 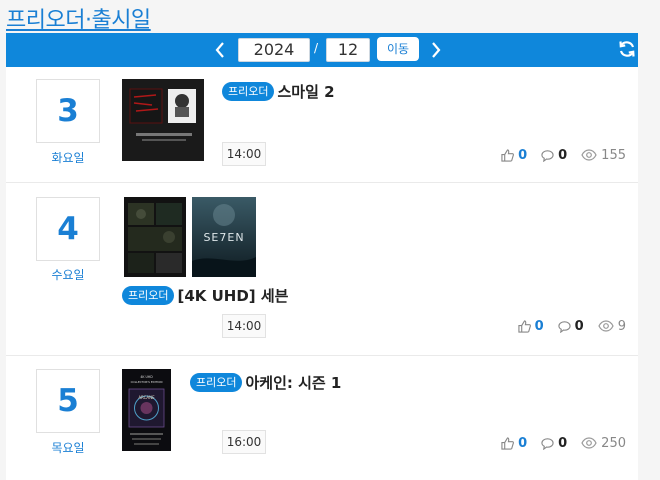 What do you see at coordinates (621, 326) in the screenshot?
I see `view-count: 9` at bounding box center [621, 326].